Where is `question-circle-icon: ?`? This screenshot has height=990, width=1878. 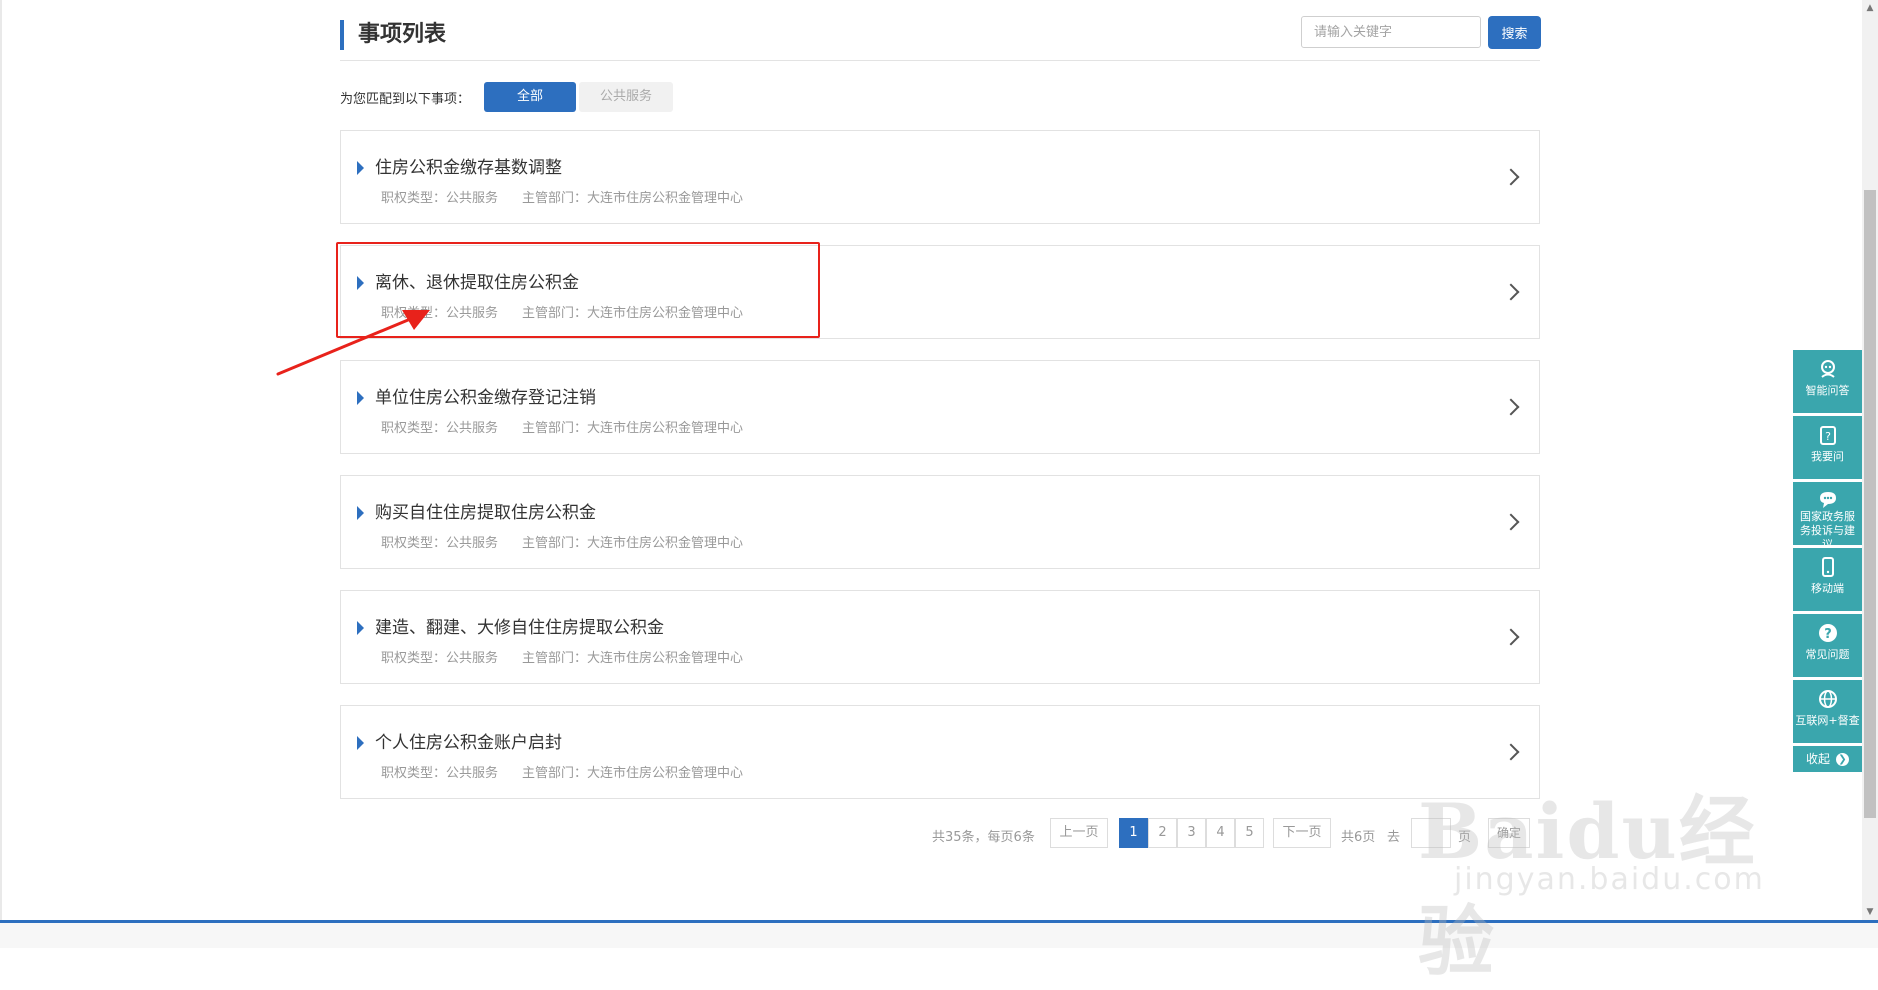
question-circle-icon: ? is located at coordinates (1827, 631).